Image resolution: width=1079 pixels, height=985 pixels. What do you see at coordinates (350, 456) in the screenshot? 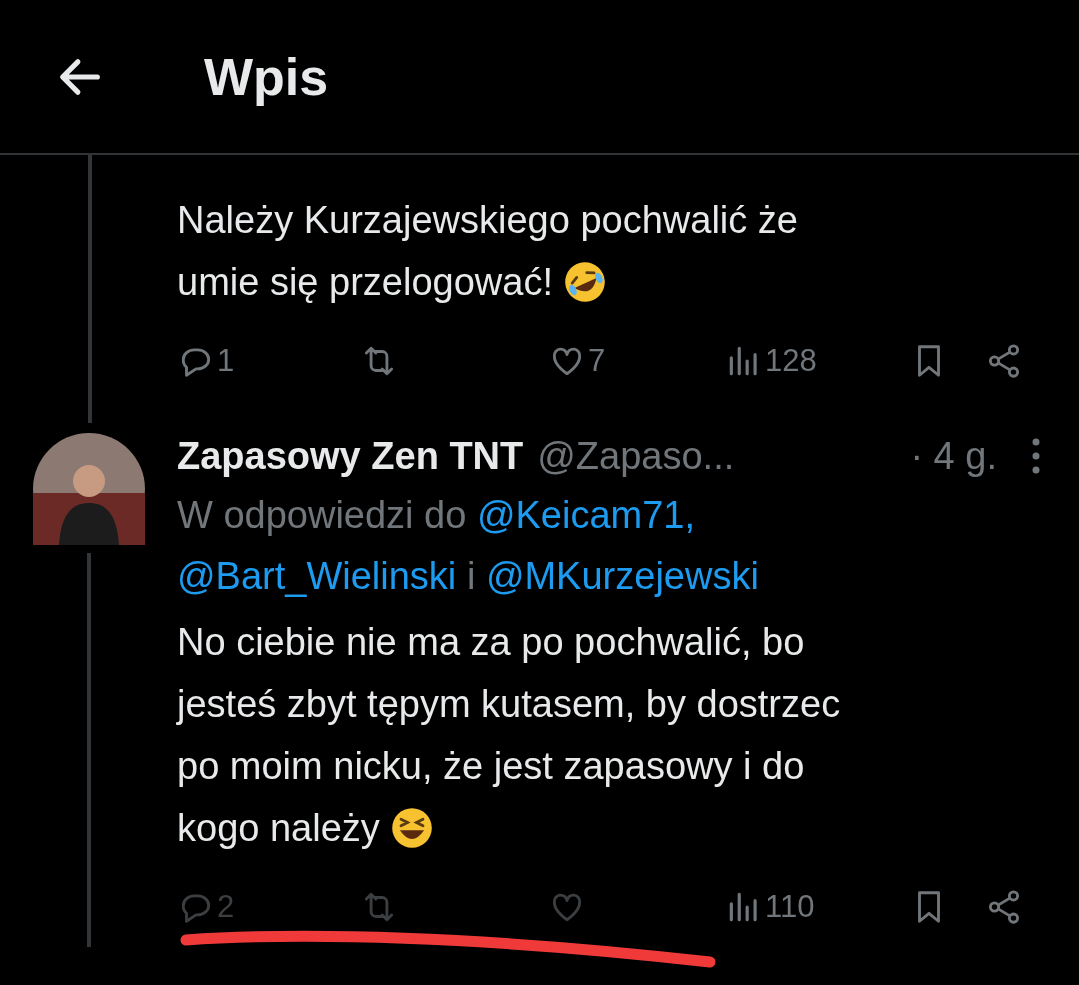
I see `author-name: Zapasowy Zen TNT` at bounding box center [350, 456].